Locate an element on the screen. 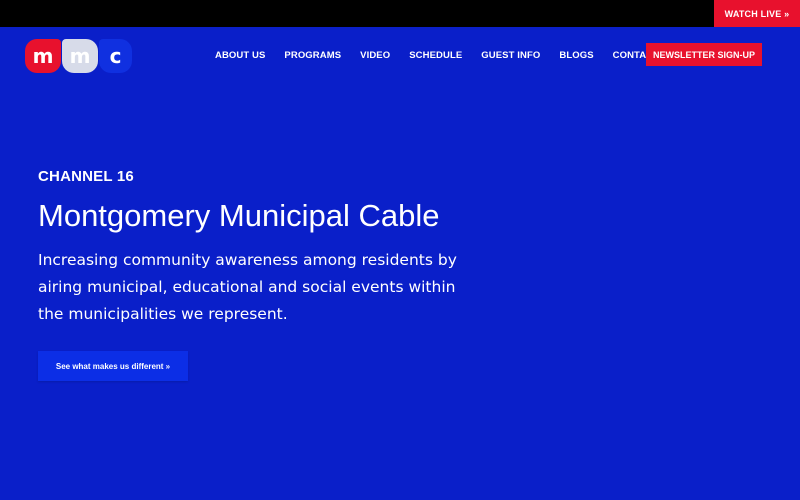  newsletter-signup-button: NEWSLETTER SIGN-UP is located at coordinates (704, 54).